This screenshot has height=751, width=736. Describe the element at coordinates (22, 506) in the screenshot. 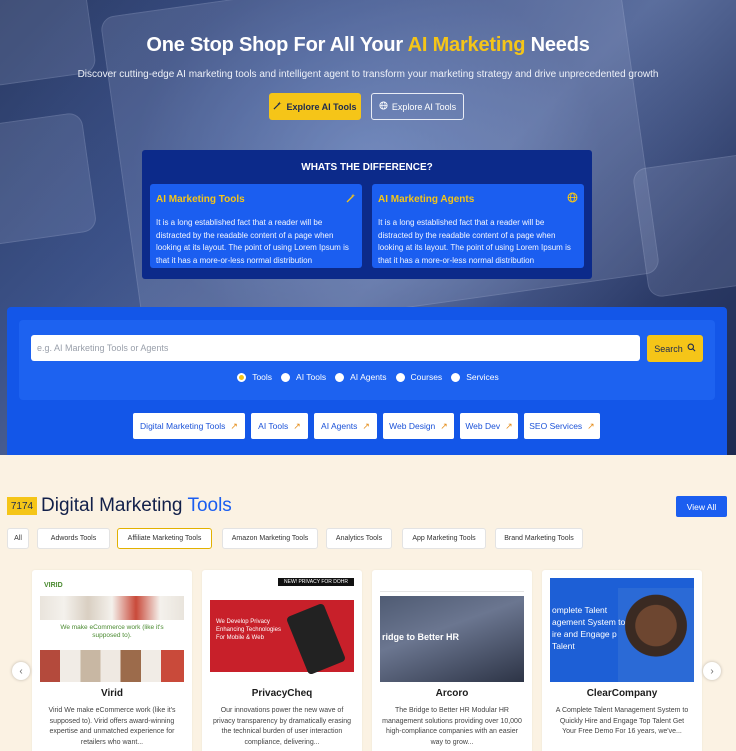

I see `tool-count-badge: 7174` at that location.